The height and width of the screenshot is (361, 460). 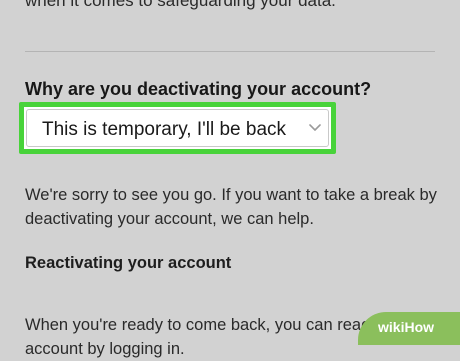 What do you see at coordinates (406, 327) in the screenshot?
I see `wikihow-logo-text: wikiHow` at bounding box center [406, 327].